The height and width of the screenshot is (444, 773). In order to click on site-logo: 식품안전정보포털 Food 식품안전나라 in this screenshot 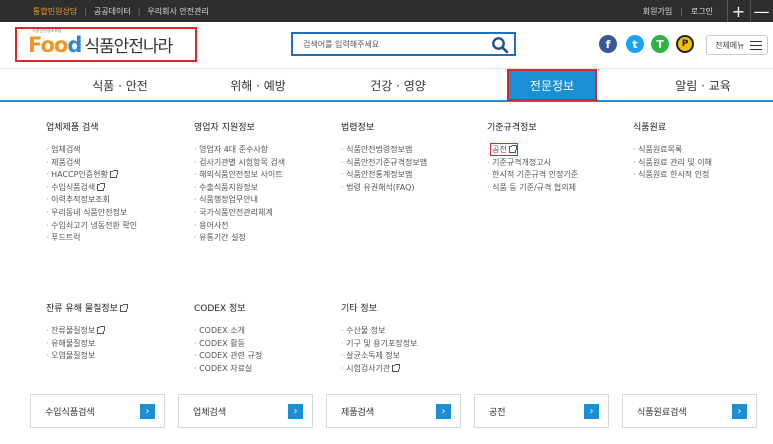, I will do `click(106, 44)`.